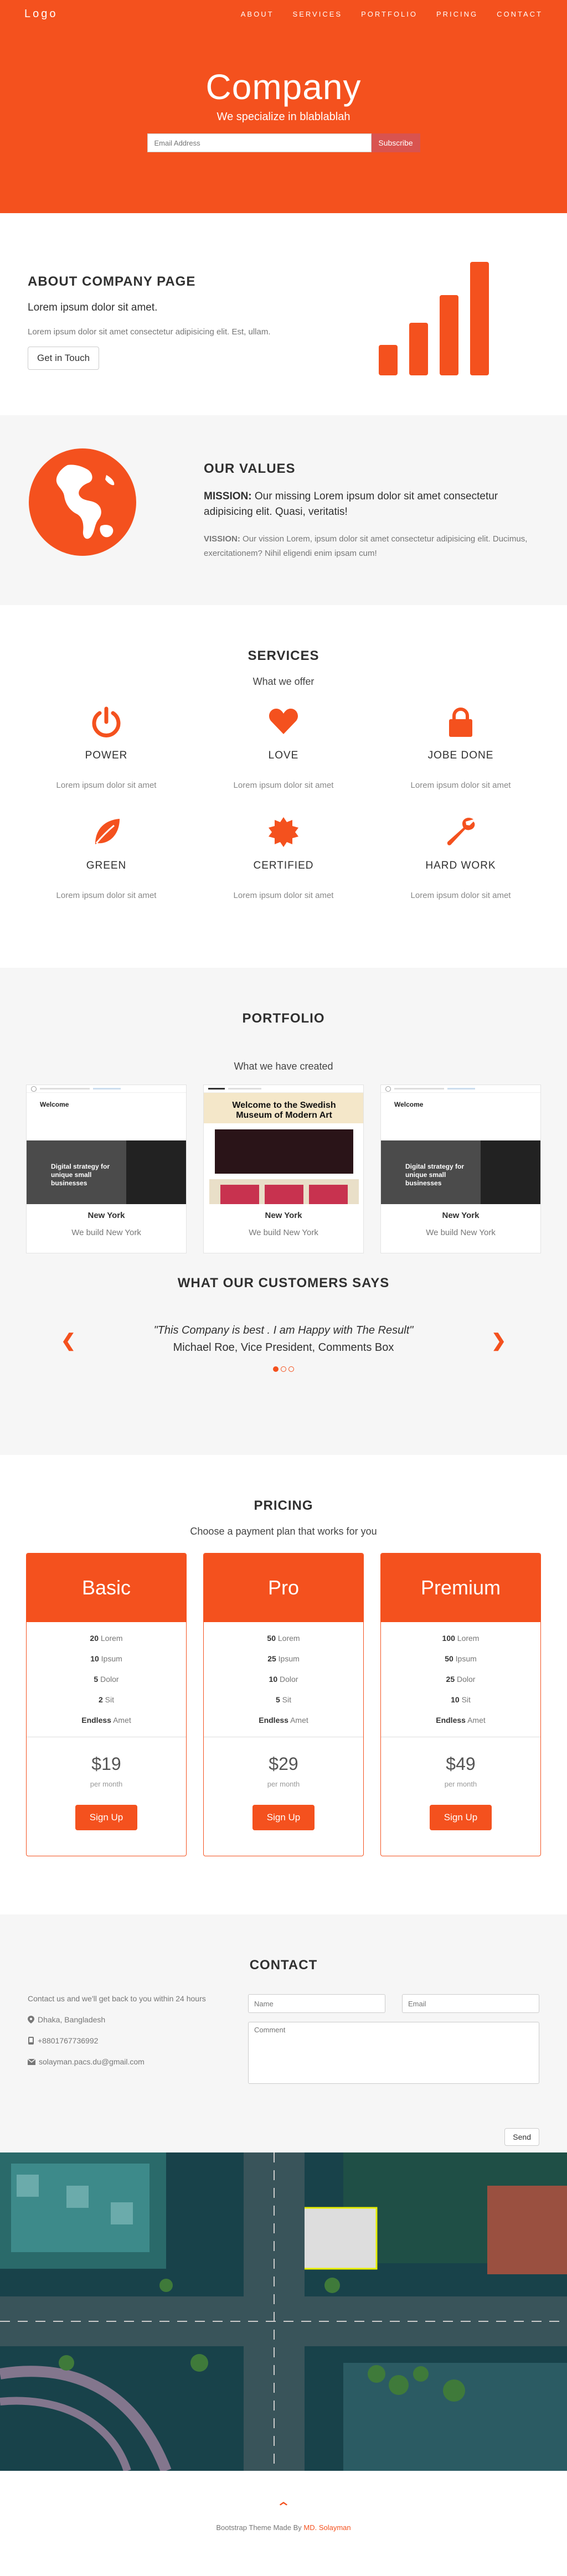 The width and height of the screenshot is (567, 2576). Describe the element at coordinates (106, 722) in the screenshot. I see `power-icon` at that location.